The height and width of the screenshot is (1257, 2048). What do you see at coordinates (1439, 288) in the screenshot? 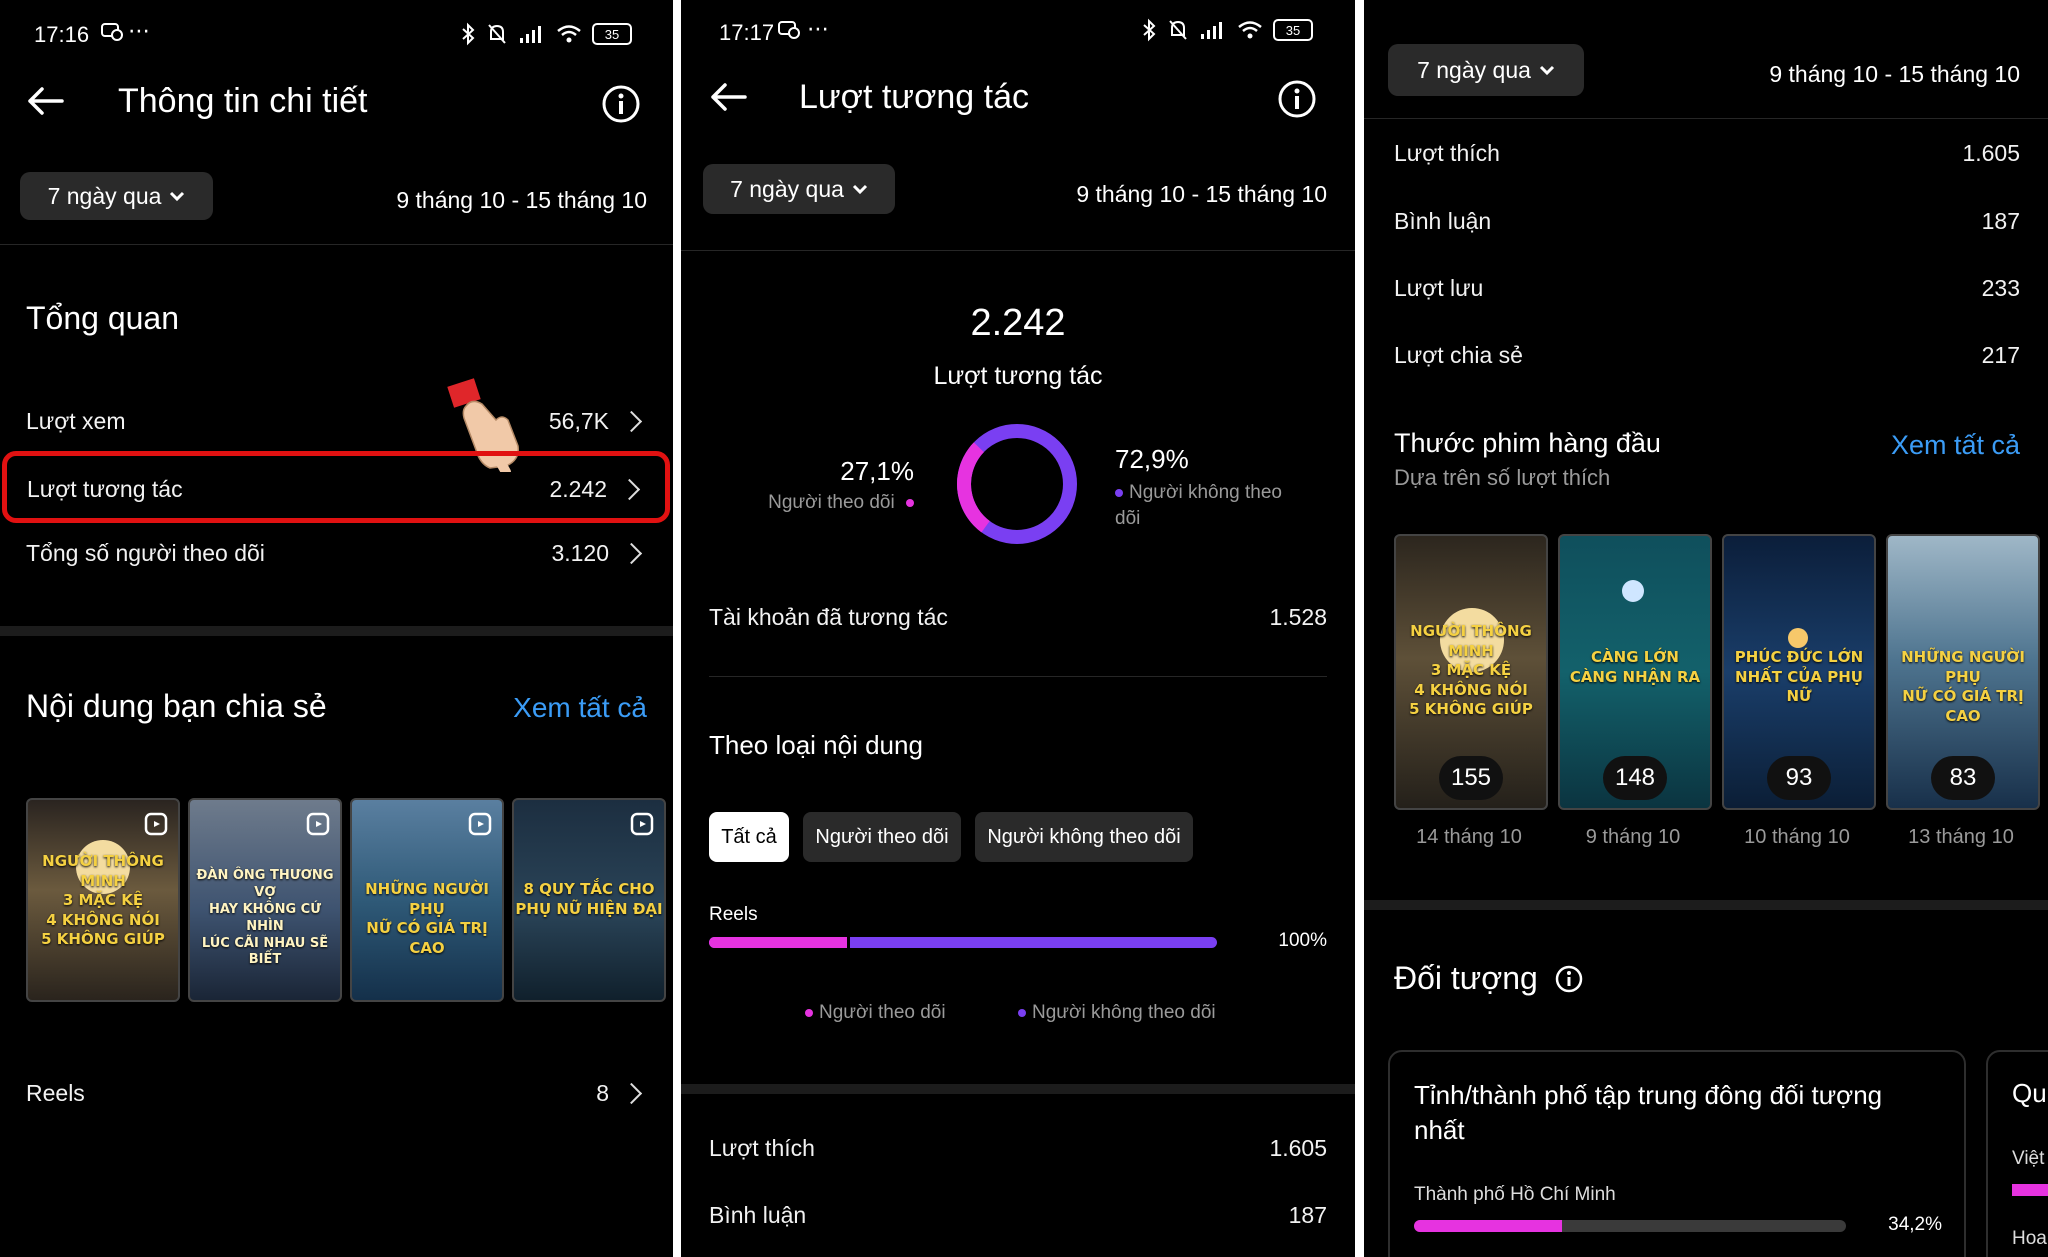
I see `saves-label: Lượt lưu` at bounding box center [1439, 288].